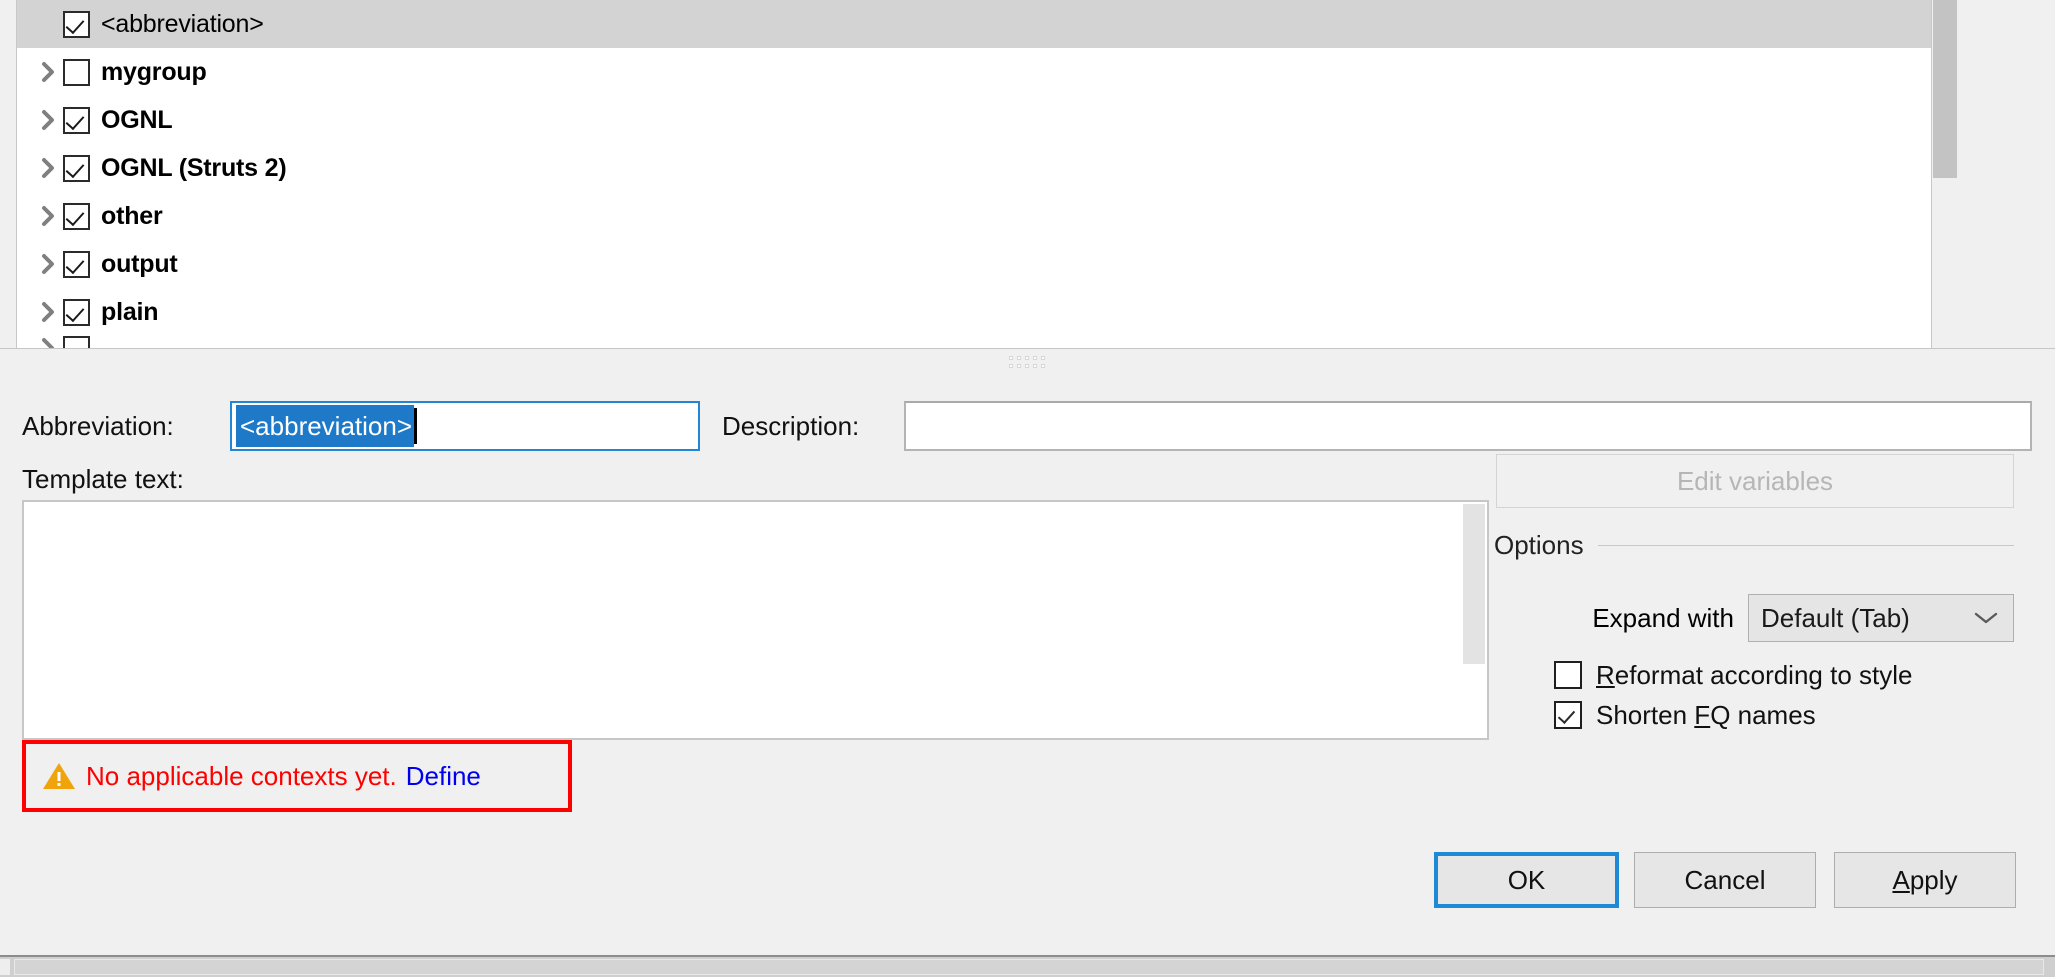 The width and height of the screenshot is (2055, 977). I want to click on options-group-header: Options, so click(1754, 545).